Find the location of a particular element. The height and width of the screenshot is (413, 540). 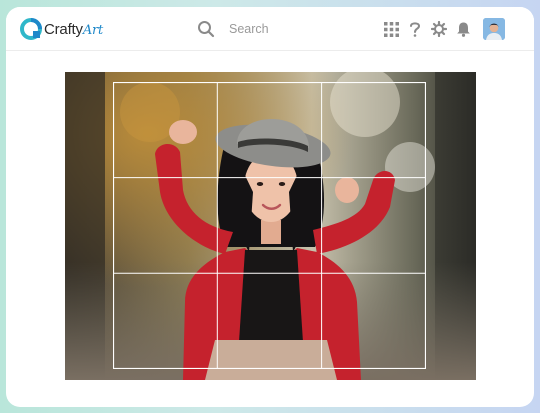

apps-grid-icon is located at coordinates (391, 29).